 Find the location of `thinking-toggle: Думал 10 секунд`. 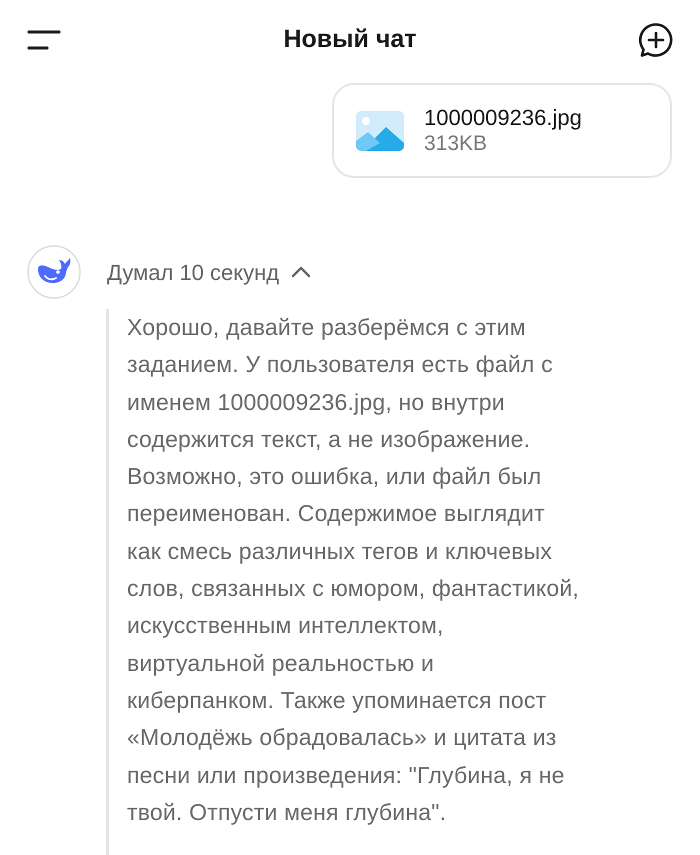

thinking-toggle: Думал 10 секунд is located at coordinates (209, 272).